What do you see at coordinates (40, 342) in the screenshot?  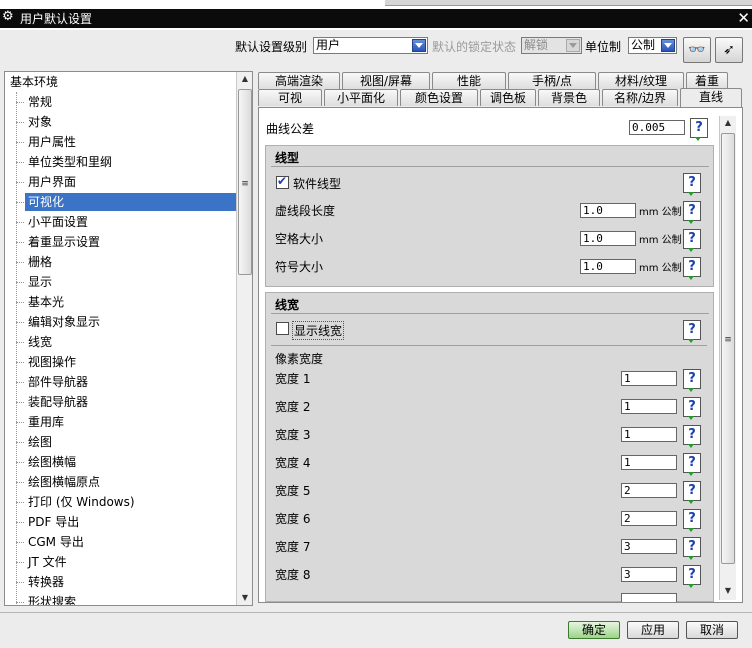 I see `tree-item: 线宽` at bounding box center [40, 342].